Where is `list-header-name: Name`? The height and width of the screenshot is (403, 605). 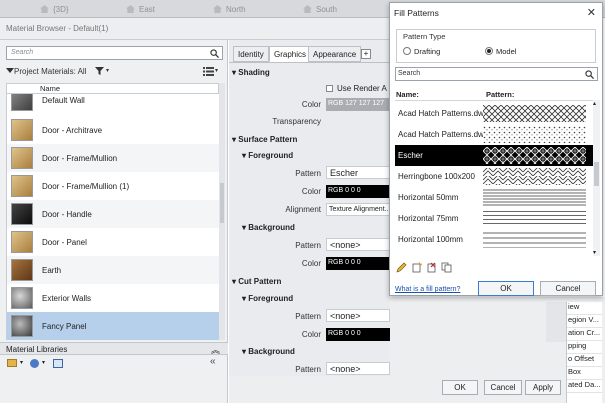 list-header-name: Name is located at coordinates (112, 88).